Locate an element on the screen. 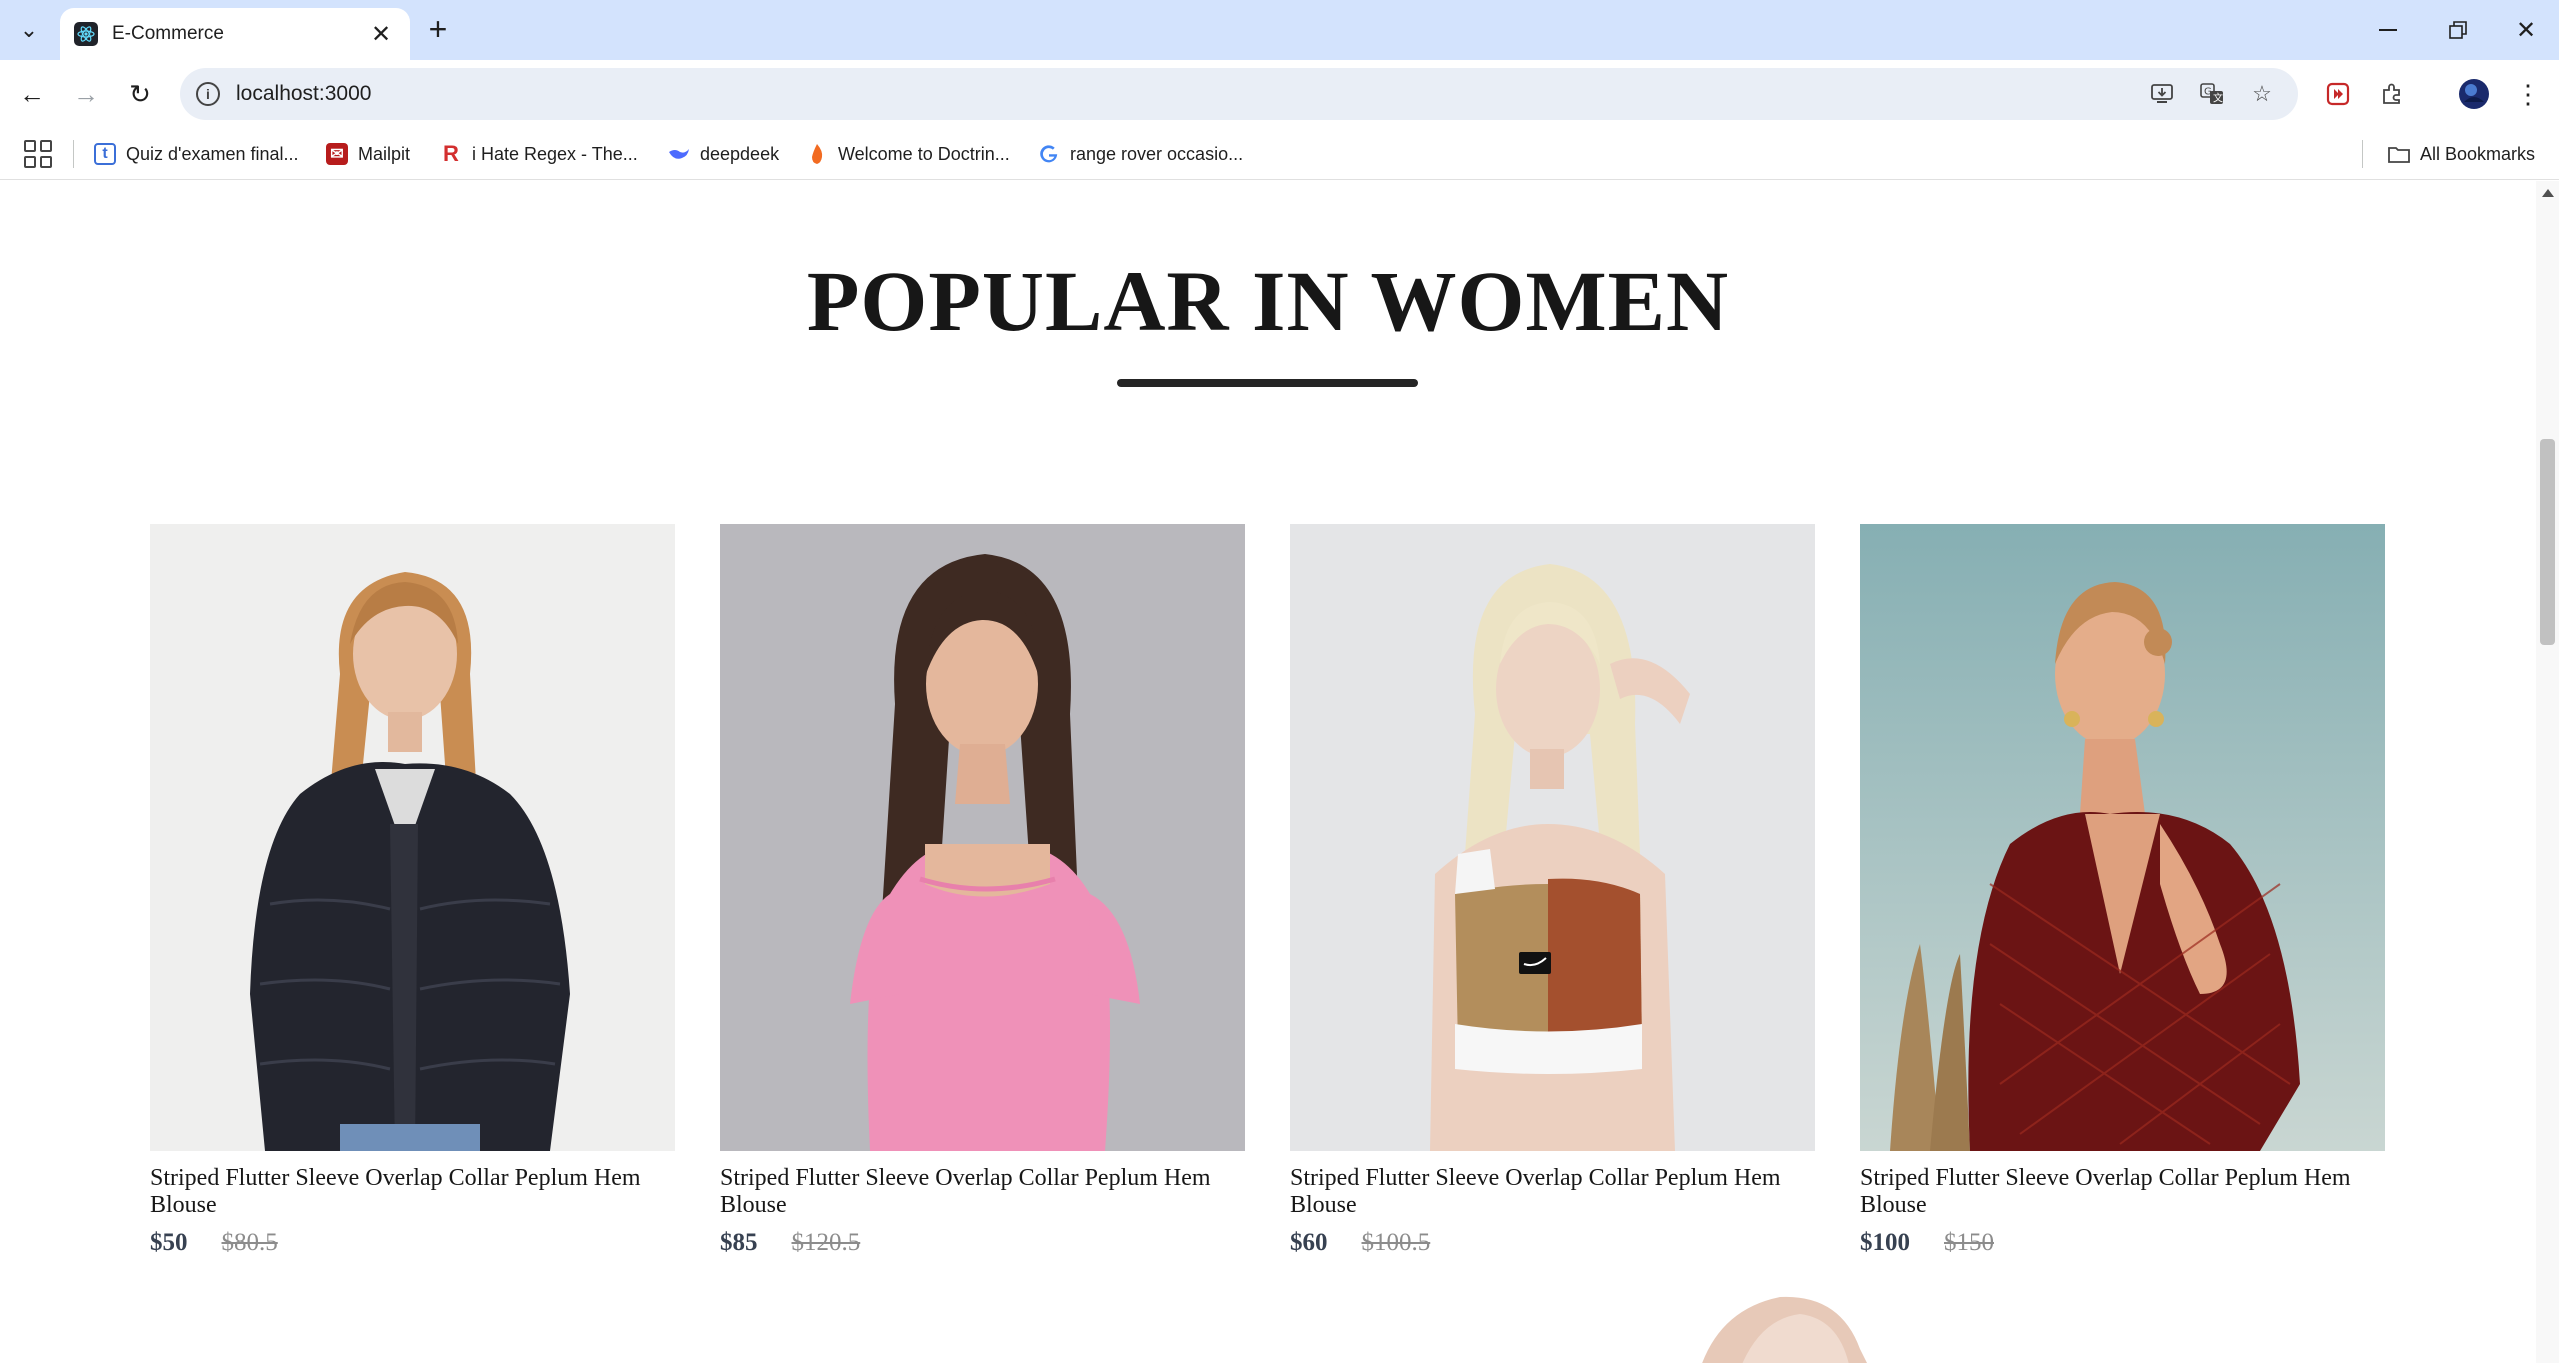 This screenshot has width=2559, height=1363. extensions-puzzle-icon is located at coordinates (2392, 94).